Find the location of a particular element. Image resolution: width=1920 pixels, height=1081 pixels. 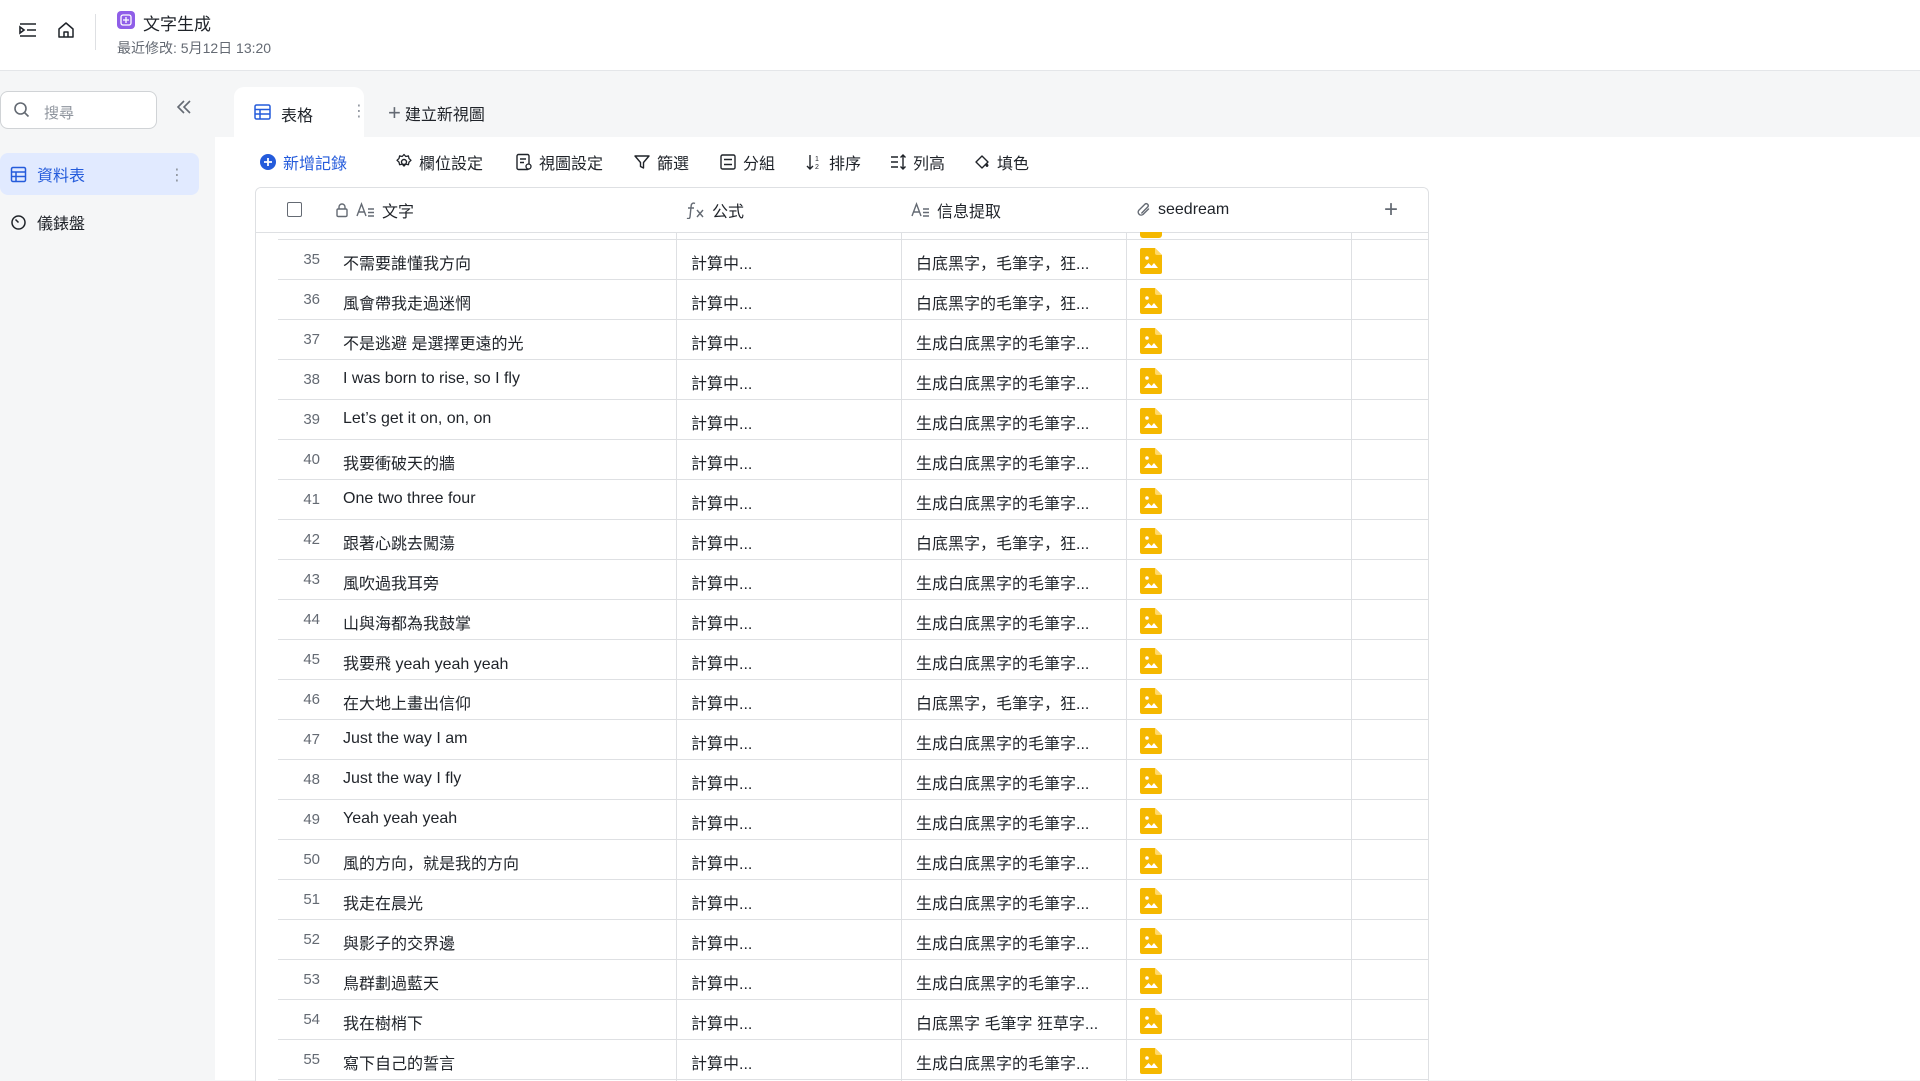

row-height-button: 列高 is located at coordinates (917, 162).